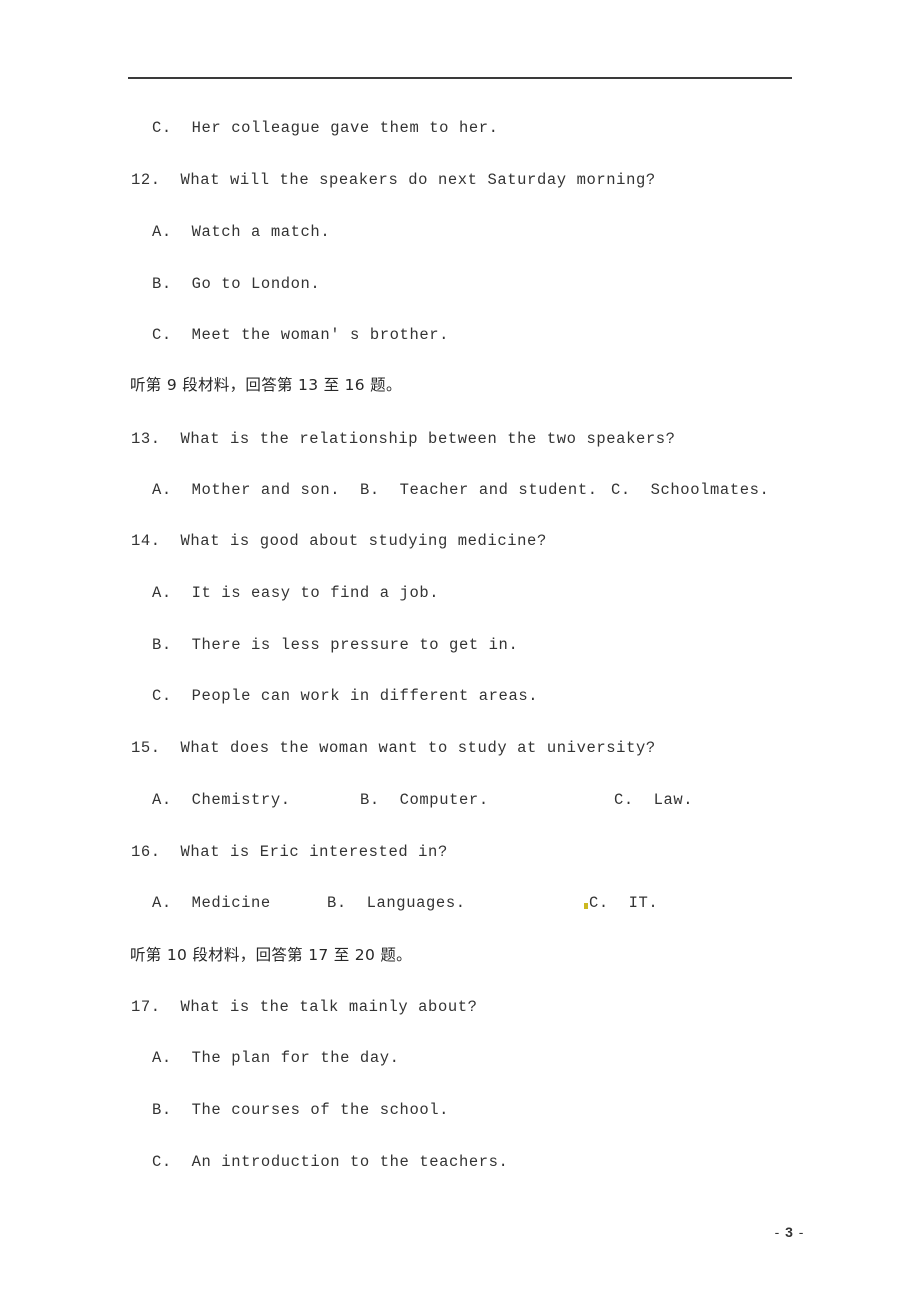  I want to click on listening-instruction-section-10: 听第 10 段材料，回答第 17 至 20 题。, so click(271, 955).